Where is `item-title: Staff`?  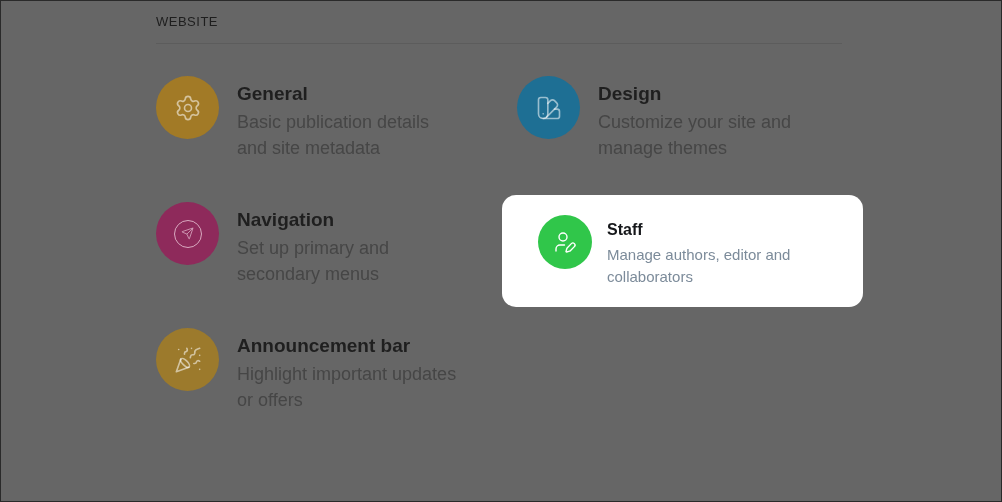
item-title: Staff is located at coordinates (625, 230).